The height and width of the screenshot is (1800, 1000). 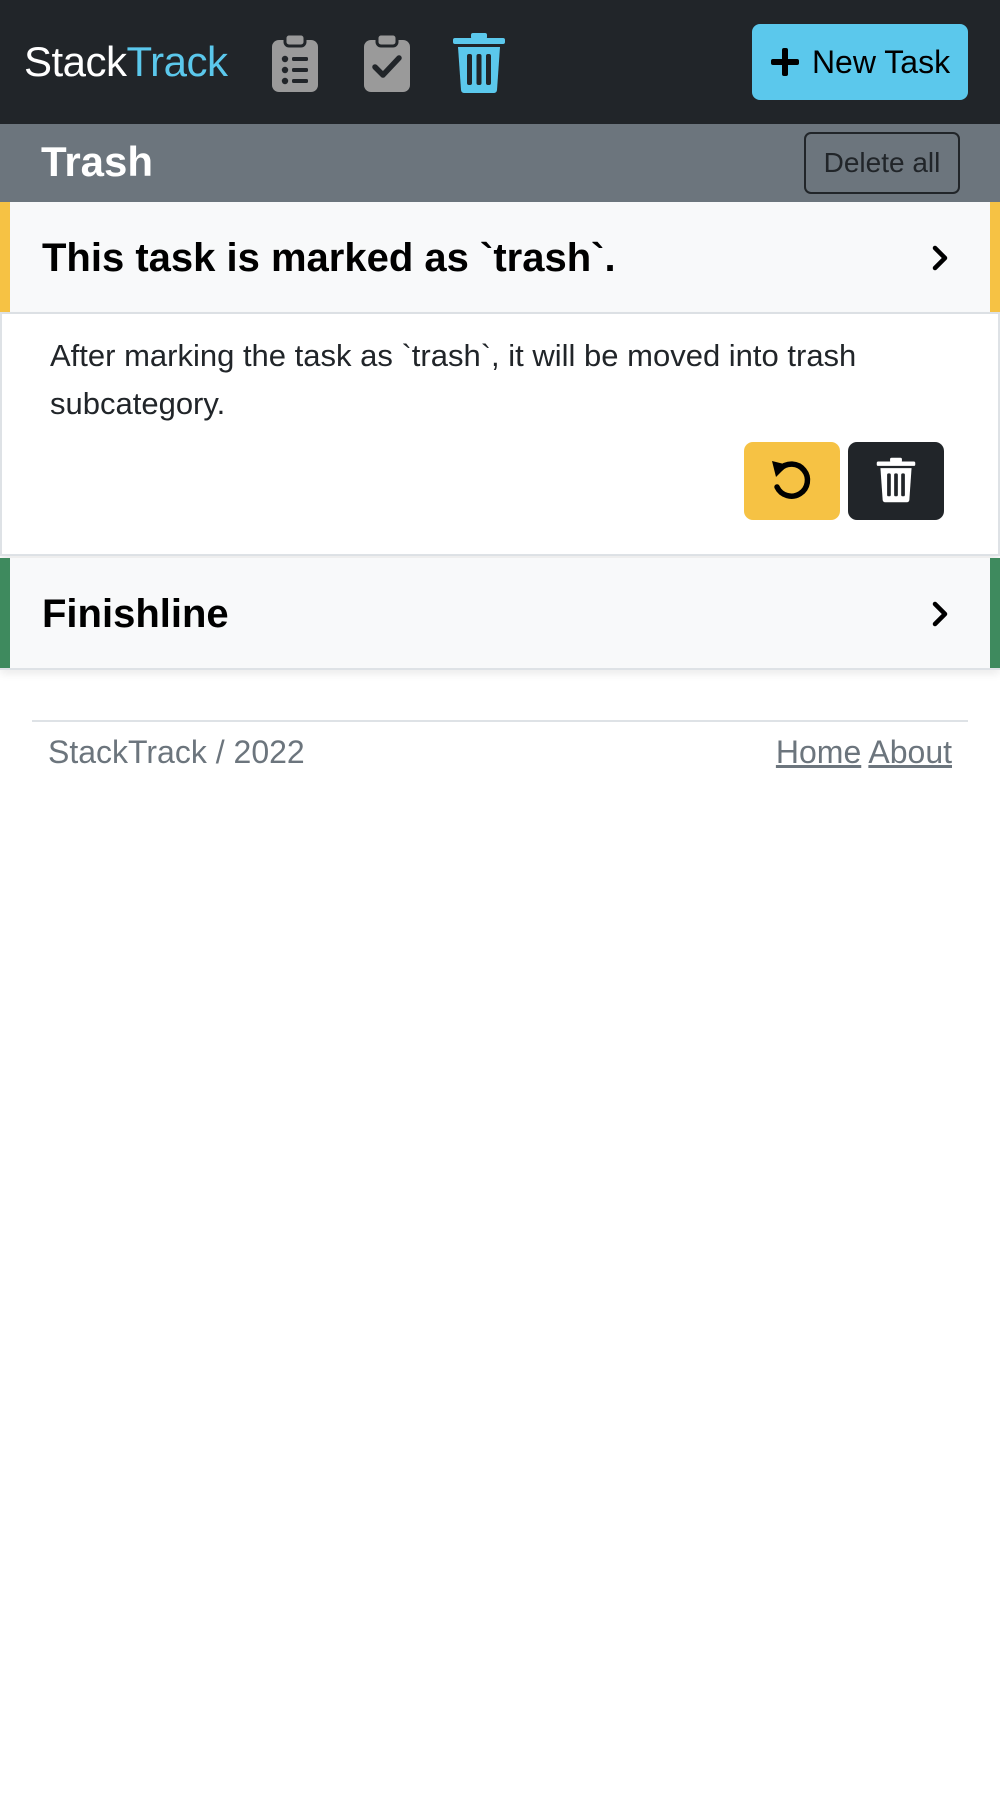 I want to click on task-header: Finishline, so click(x=500, y=614).